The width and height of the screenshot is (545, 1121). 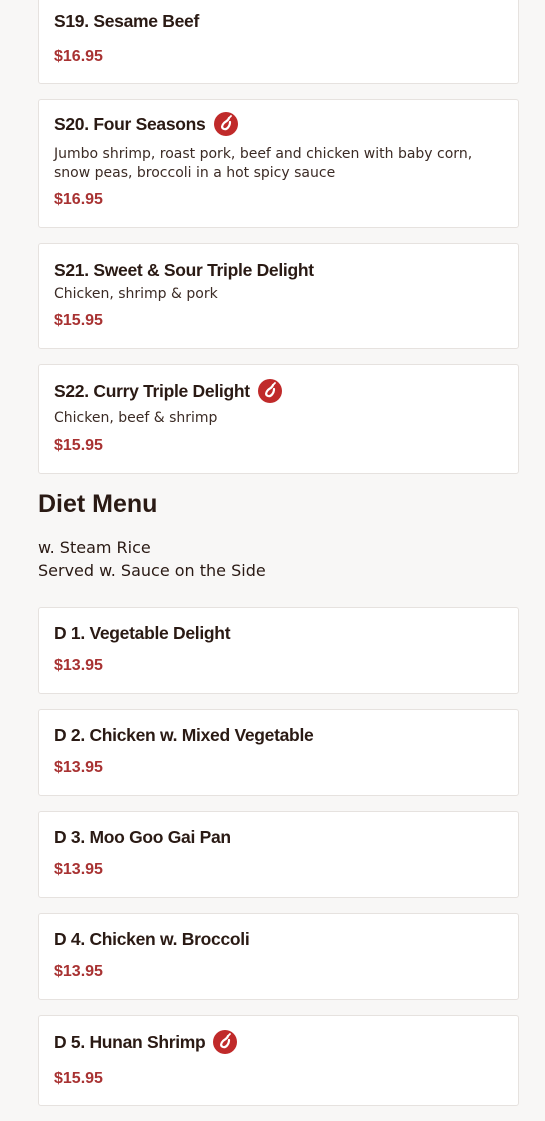 I want to click on menu-item-card: D 2. Chicken w. Mixed Vegetable $13.95, so click(x=278, y=752).